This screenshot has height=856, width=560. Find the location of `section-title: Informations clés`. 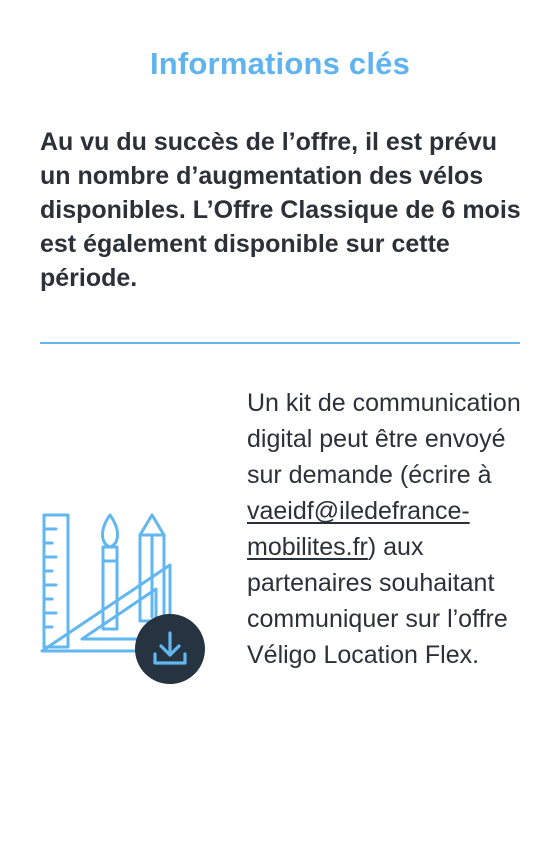

section-title: Informations clés is located at coordinates (280, 63).